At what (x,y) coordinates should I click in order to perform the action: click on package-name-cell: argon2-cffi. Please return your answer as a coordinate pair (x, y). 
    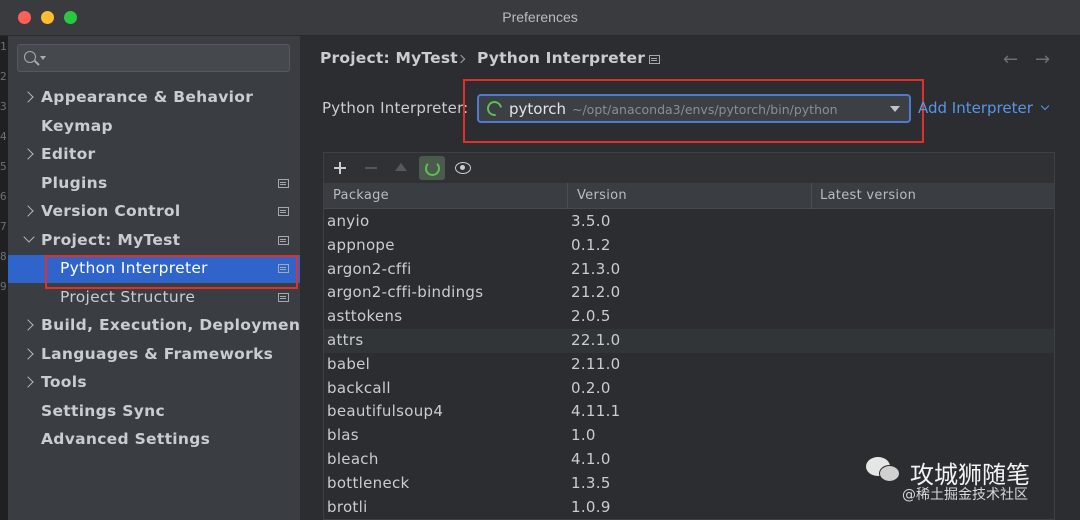
    Looking at the image, I should click on (369, 268).